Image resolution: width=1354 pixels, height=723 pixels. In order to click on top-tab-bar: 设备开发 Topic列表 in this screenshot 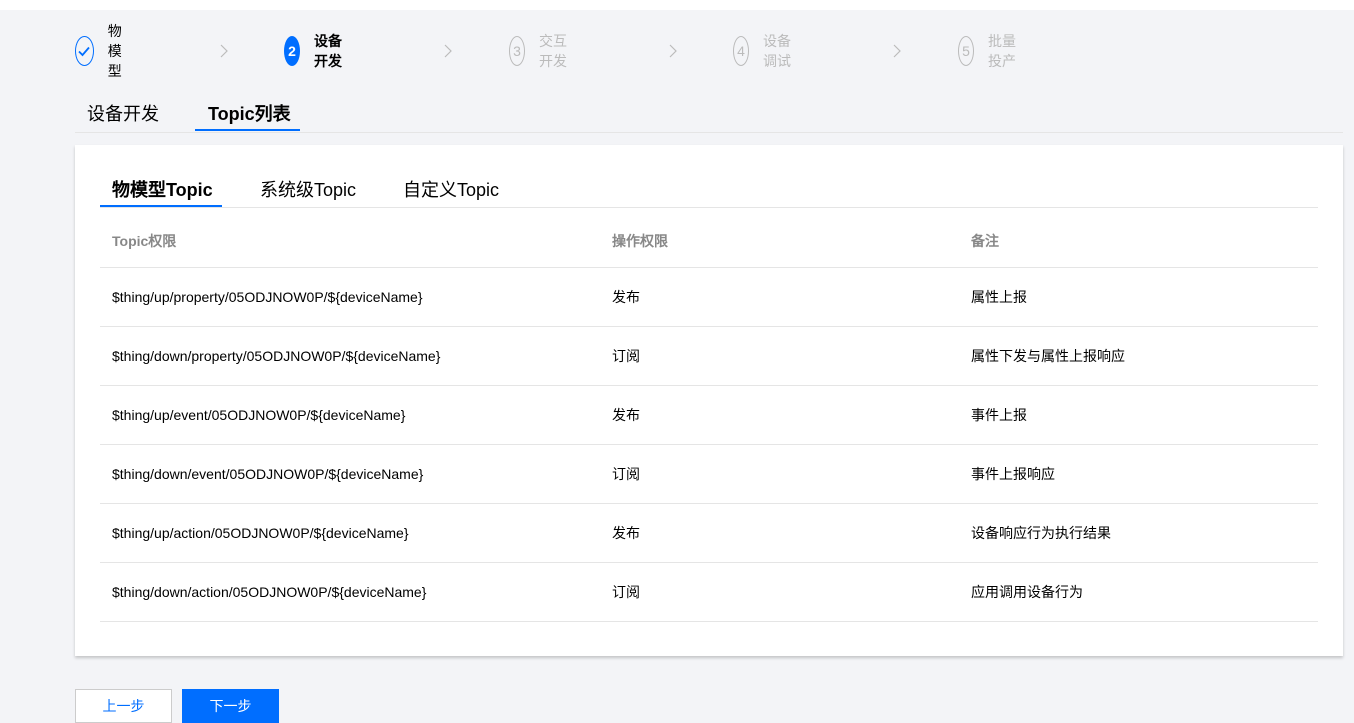, I will do `click(709, 112)`.